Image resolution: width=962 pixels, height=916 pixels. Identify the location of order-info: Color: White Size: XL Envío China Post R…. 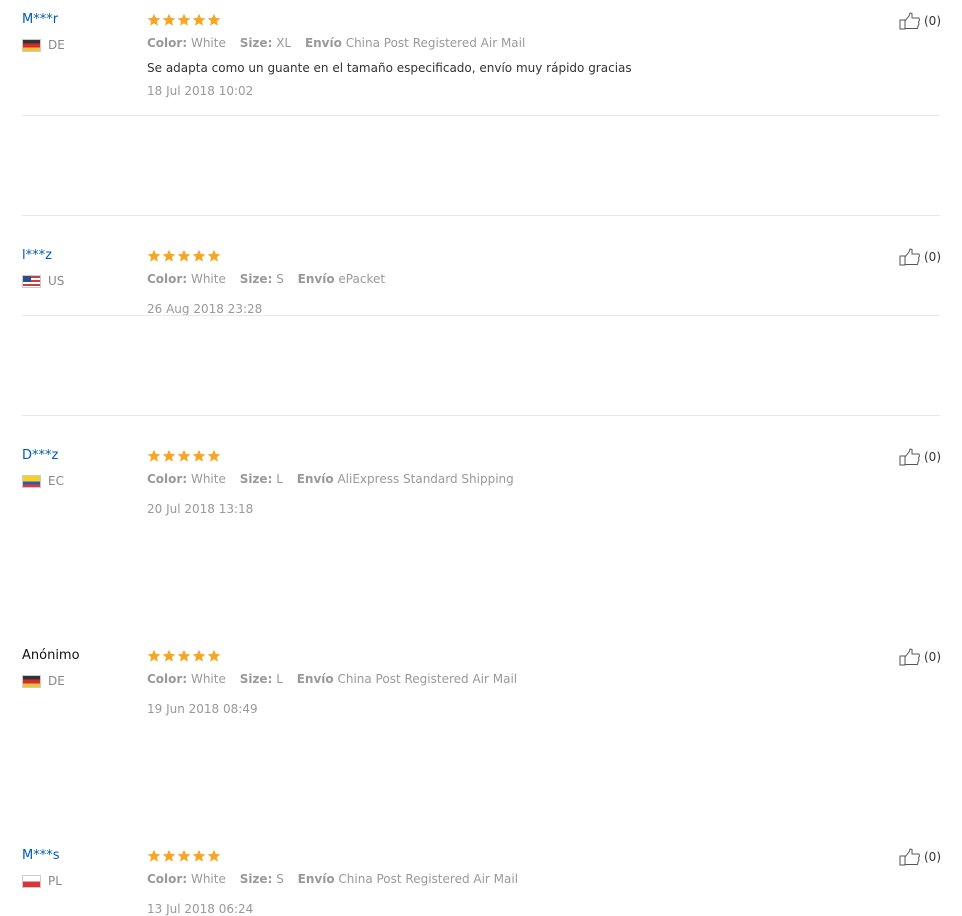
(341, 43).